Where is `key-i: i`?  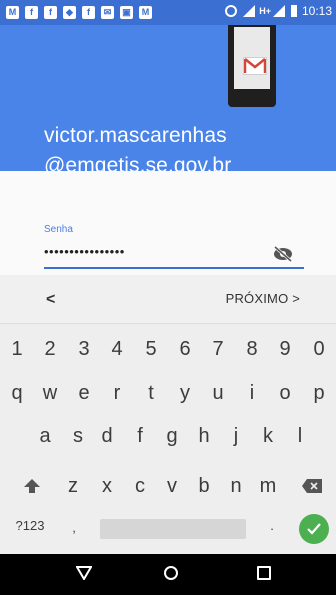 key-i: i is located at coordinates (252, 393).